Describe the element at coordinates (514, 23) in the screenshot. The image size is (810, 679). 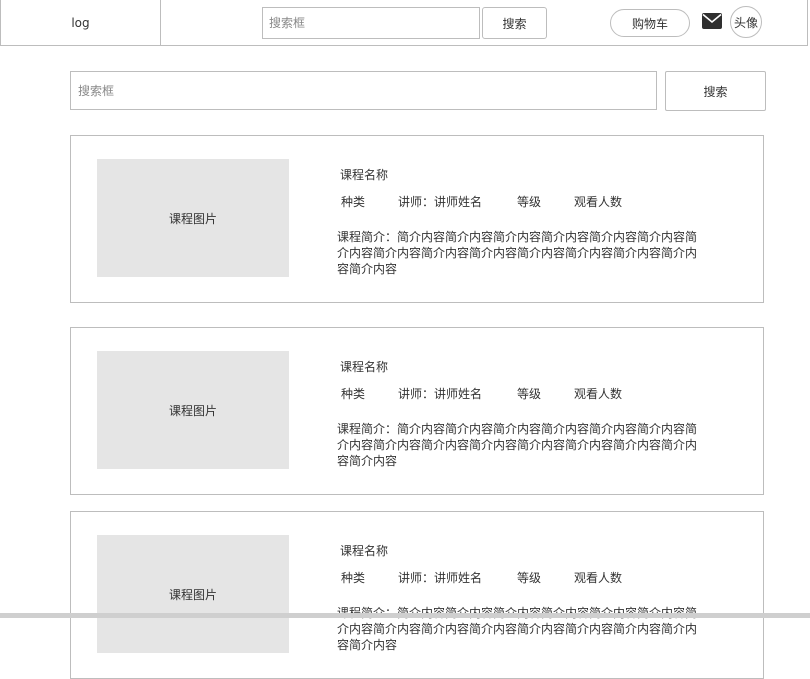
I see `header-search-button: 搜索` at that location.